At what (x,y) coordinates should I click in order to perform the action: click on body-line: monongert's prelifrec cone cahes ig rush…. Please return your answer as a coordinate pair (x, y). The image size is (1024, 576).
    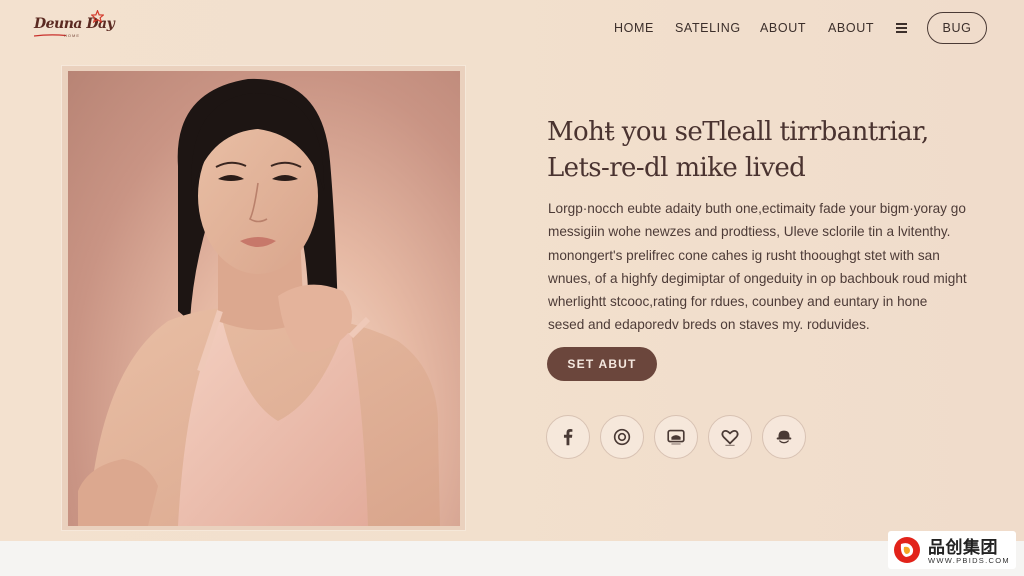
    Looking at the image, I should click on (744, 255).